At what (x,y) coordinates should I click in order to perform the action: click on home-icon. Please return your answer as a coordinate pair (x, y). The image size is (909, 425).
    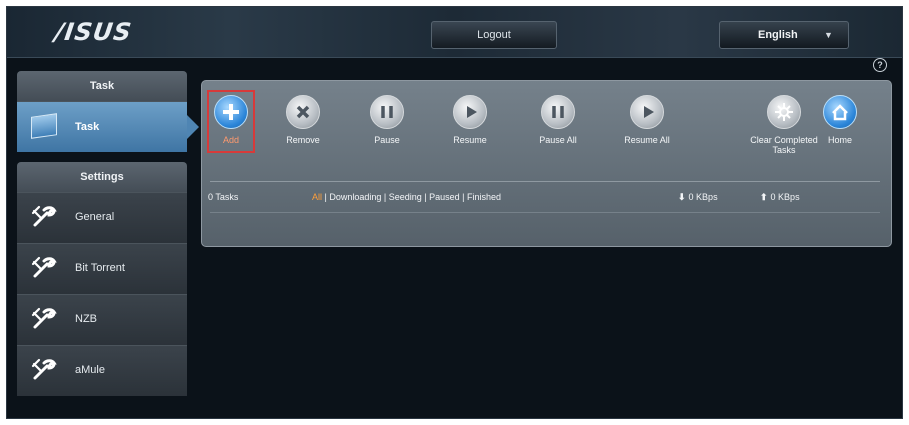
    Looking at the image, I should click on (840, 112).